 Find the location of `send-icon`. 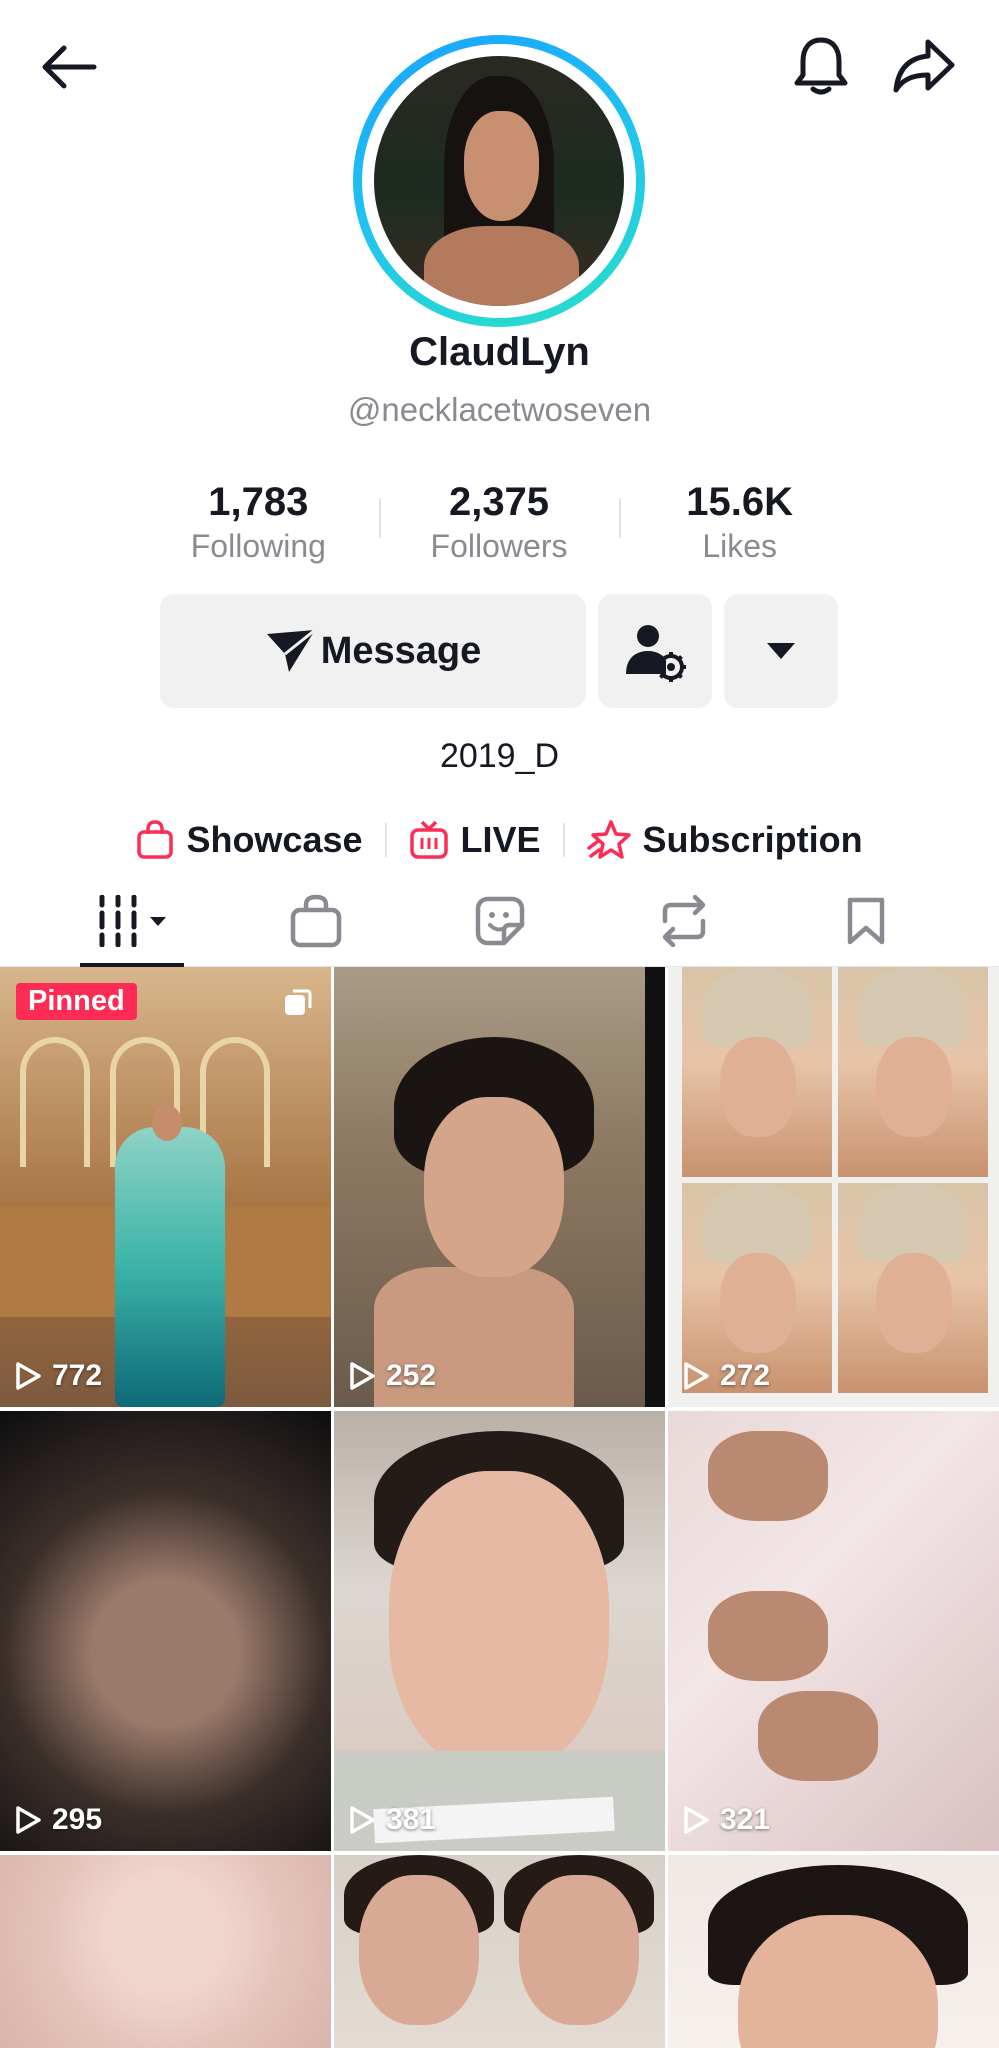

send-icon is located at coordinates (291, 650).